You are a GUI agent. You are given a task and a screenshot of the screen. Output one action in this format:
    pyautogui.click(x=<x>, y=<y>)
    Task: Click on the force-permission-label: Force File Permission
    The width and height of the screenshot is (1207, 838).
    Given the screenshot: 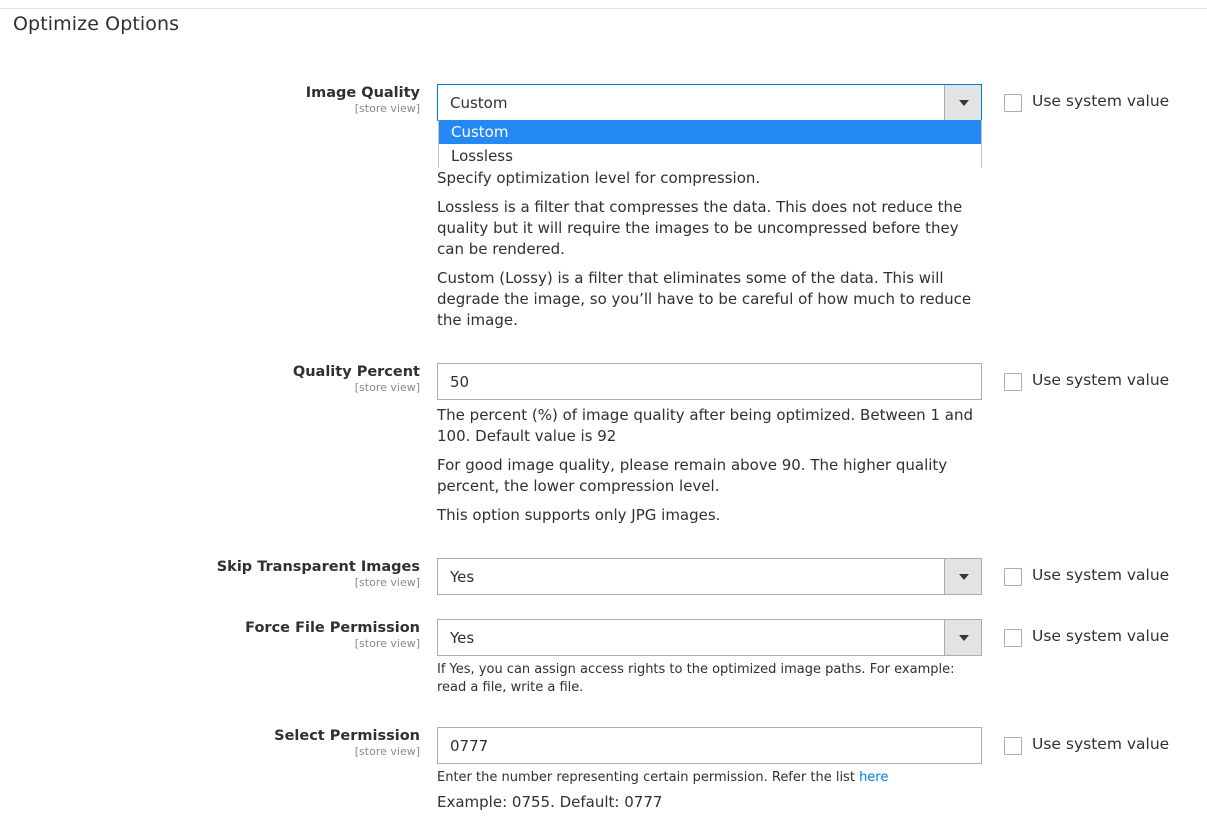 What is the action you would take?
    pyautogui.click(x=332, y=628)
    